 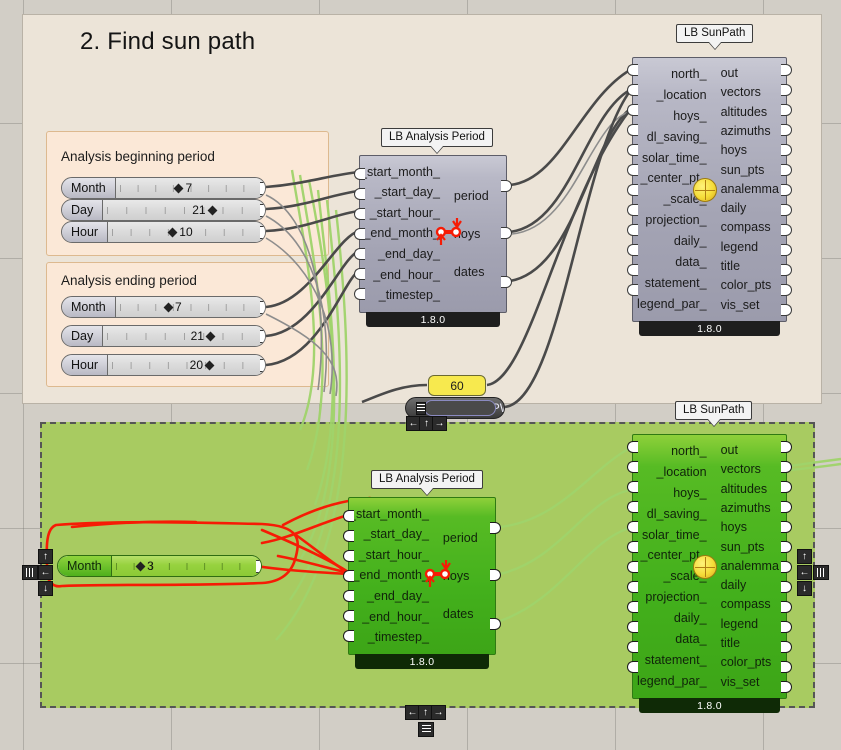 What do you see at coordinates (426, 729) in the screenshot?
I see `drag-handle-bottom` at bounding box center [426, 729].